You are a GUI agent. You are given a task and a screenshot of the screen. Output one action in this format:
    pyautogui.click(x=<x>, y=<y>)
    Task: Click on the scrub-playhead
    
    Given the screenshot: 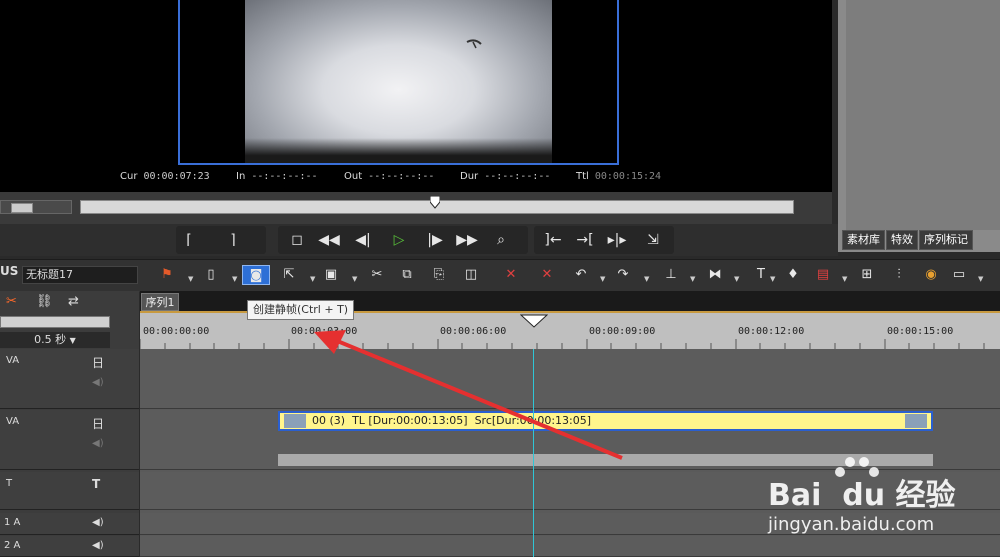 What is the action you would take?
    pyautogui.click(x=435, y=202)
    